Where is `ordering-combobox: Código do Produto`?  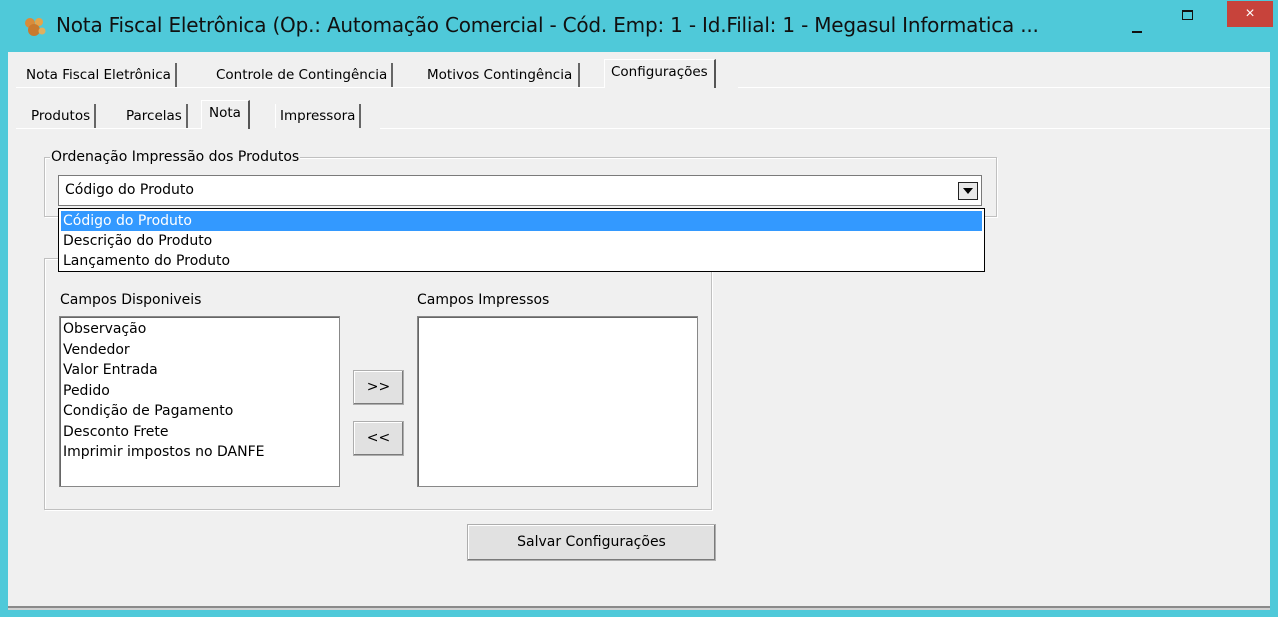
ordering-combobox: Código do Produto is located at coordinates (520, 190).